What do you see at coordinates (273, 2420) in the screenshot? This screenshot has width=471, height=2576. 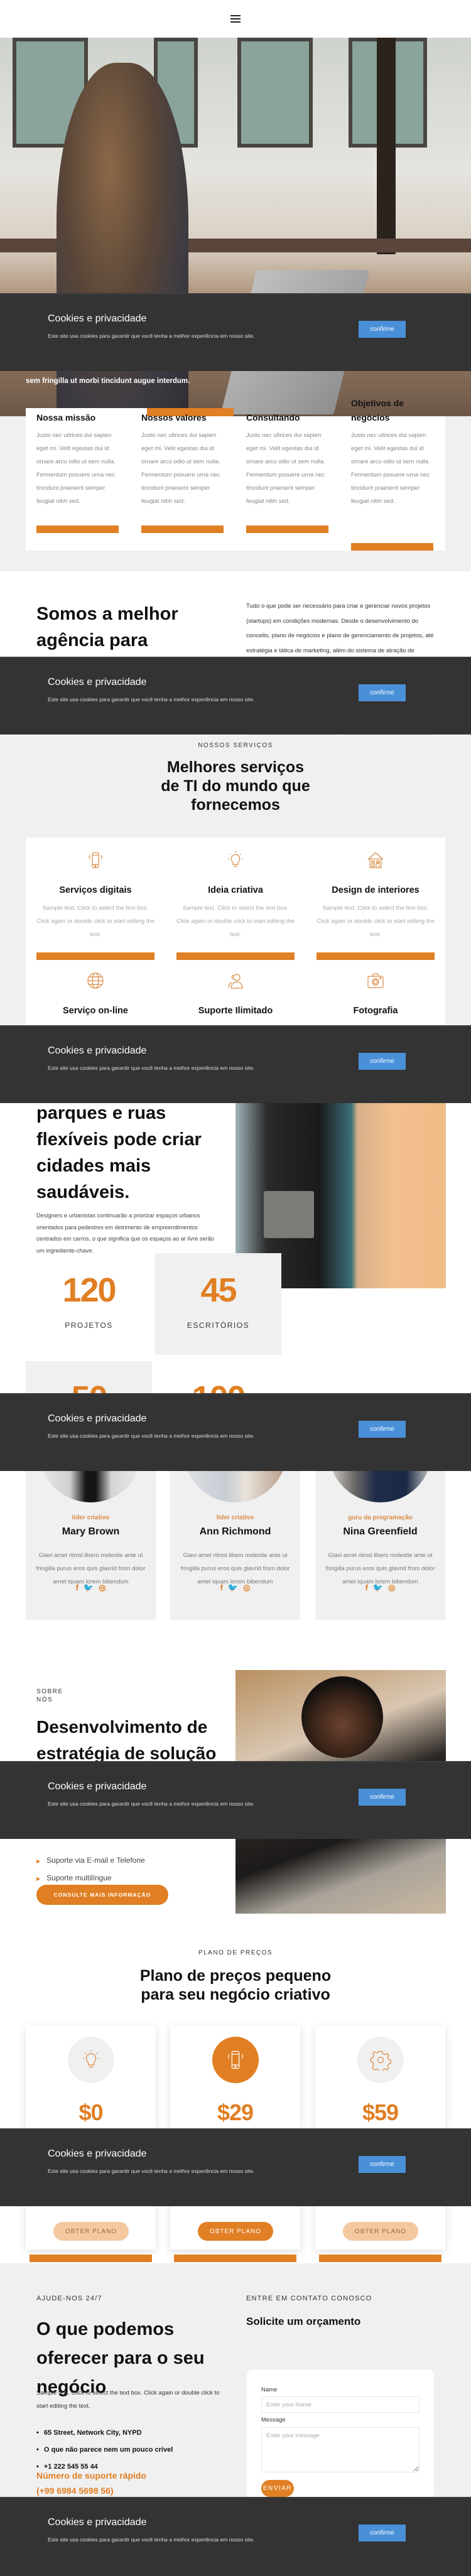 I see `message-label: Message` at bounding box center [273, 2420].